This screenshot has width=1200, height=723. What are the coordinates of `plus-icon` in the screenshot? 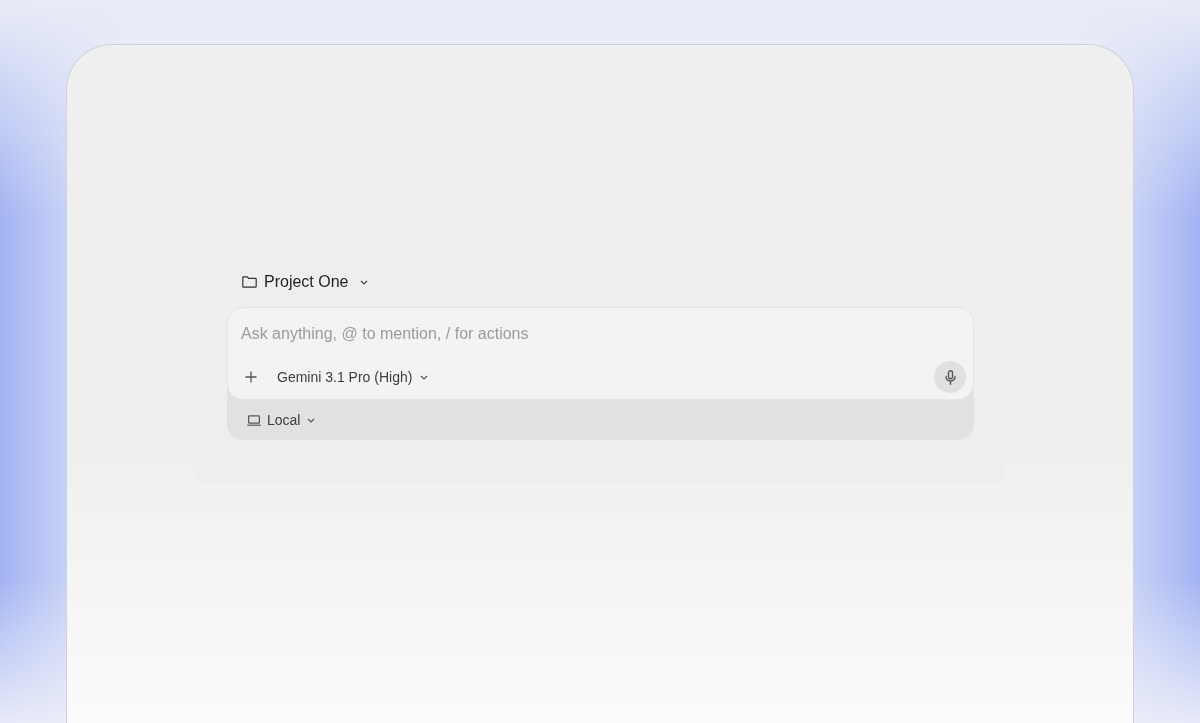 It's located at (251, 377).